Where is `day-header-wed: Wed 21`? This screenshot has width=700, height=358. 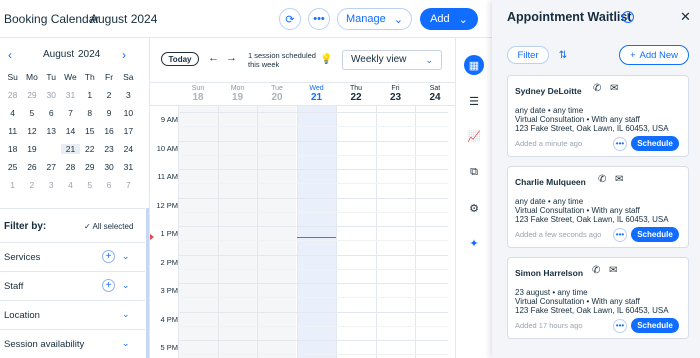 day-header-wed: Wed 21 is located at coordinates (317, 95).